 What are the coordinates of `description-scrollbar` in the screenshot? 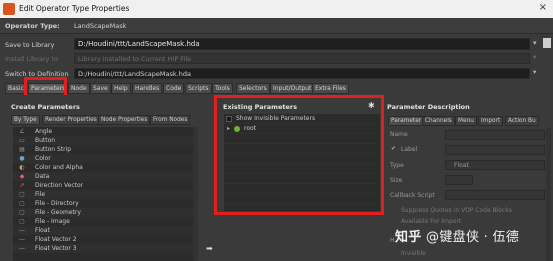 It's located at (548, 194).